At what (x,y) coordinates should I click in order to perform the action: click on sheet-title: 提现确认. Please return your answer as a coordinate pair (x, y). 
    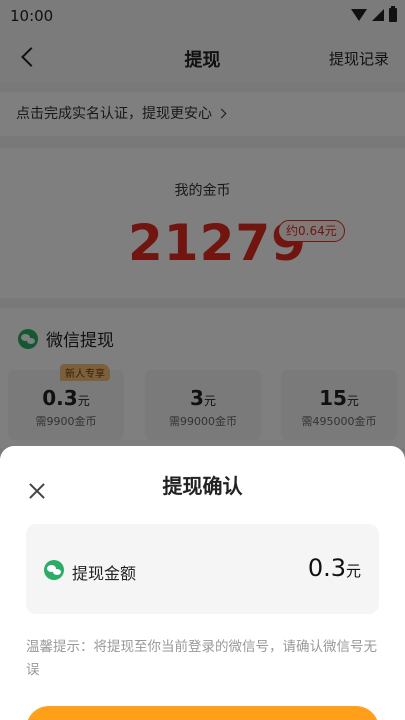
    Looking at the image, I should click on (202, 486).